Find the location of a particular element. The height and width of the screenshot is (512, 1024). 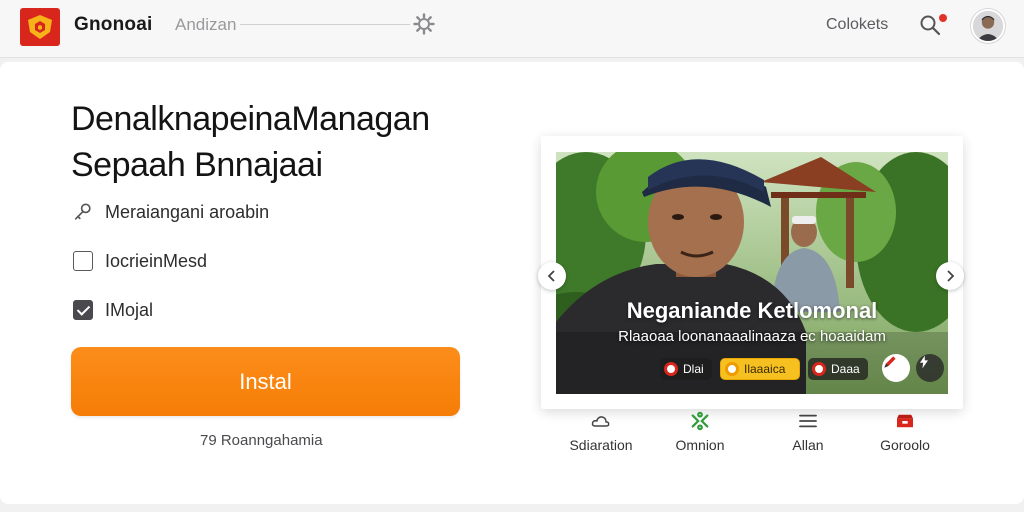

tab-label: Allan is located at coordinates (808, 445).